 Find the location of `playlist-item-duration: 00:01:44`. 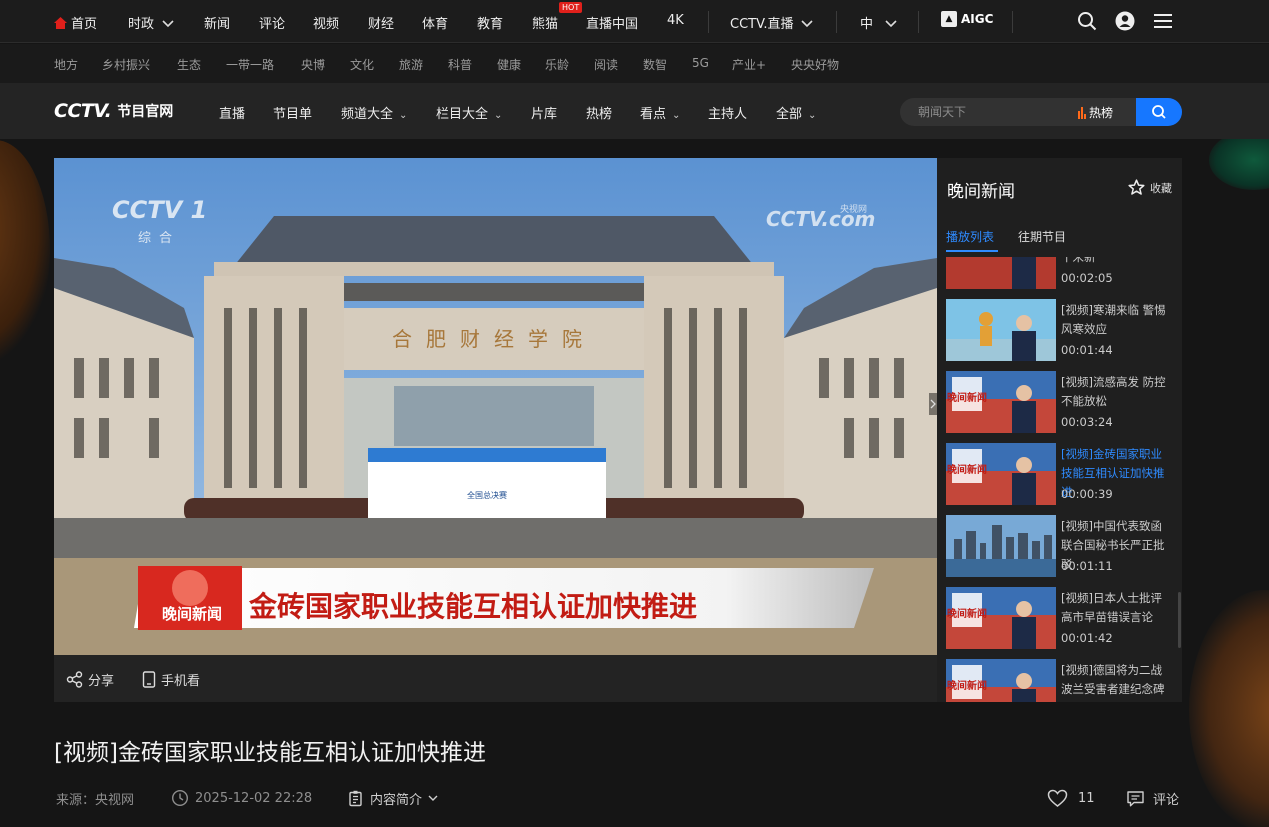

playlist-item-duration: 00:01:44 is located at coordinates (1087, 350).